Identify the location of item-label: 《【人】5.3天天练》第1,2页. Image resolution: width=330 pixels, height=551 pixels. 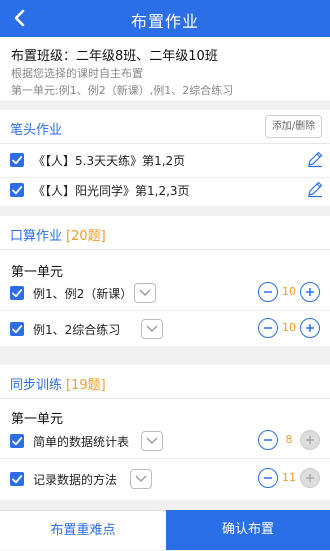
(109, 161).